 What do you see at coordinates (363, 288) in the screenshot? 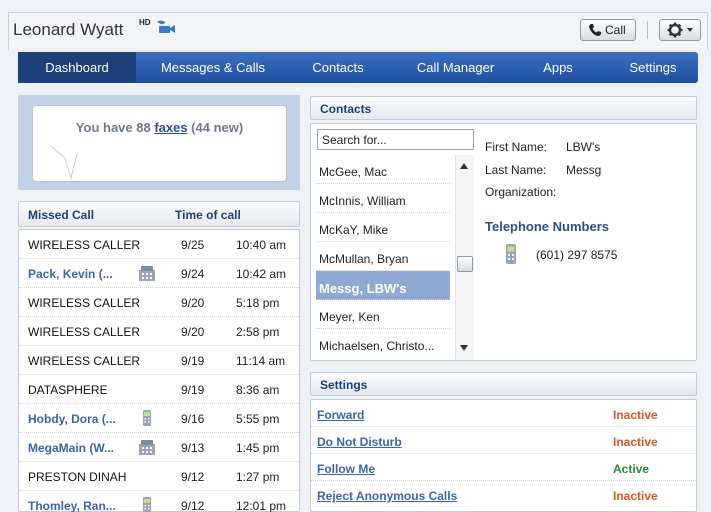
I see `contact-name: Messg, LBW's` at bounding box center [363, 288].